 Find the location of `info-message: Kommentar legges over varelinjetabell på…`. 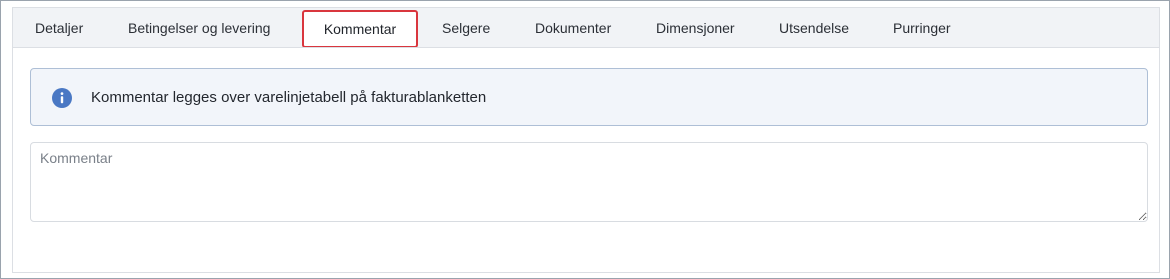

info-message: Kommentar legges over varelinjetabell på… is located at coordinates (289, 97).